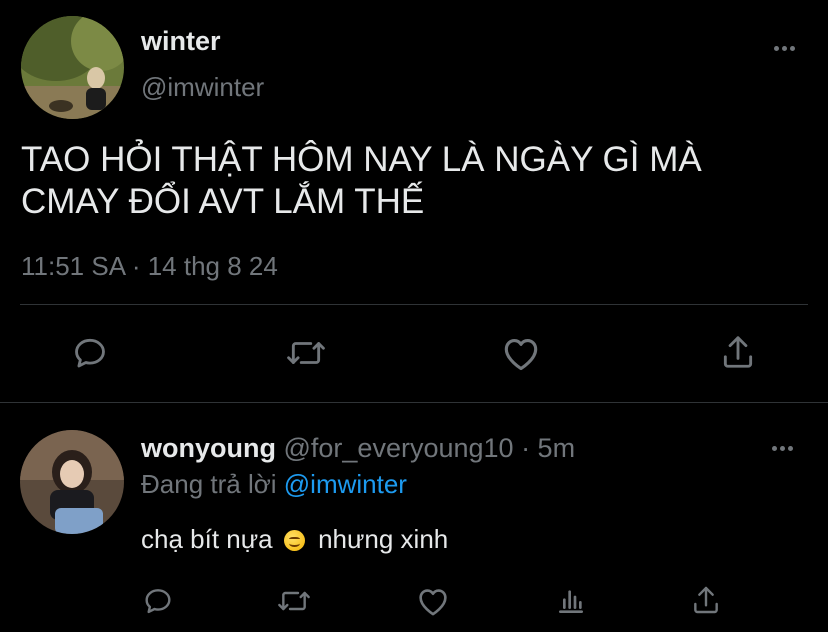 Image resolution: width=828 pixels, height=632 pixels. I want to click on reply-like-icon, so click(433, 601).